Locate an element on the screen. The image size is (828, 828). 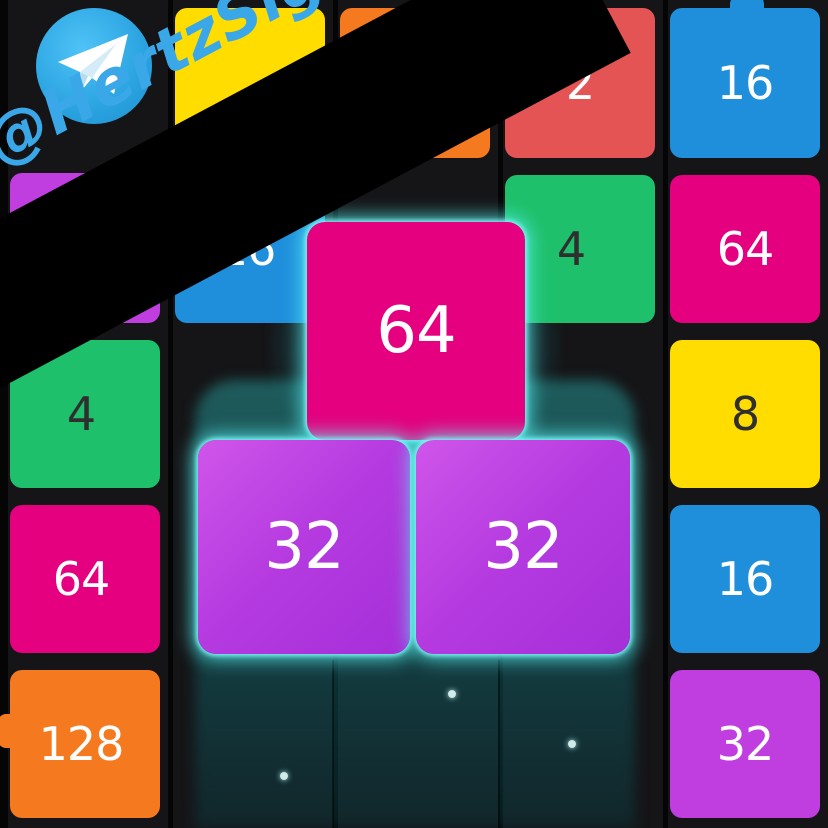
number-tile: 128 is located at coordinates (80, 744).